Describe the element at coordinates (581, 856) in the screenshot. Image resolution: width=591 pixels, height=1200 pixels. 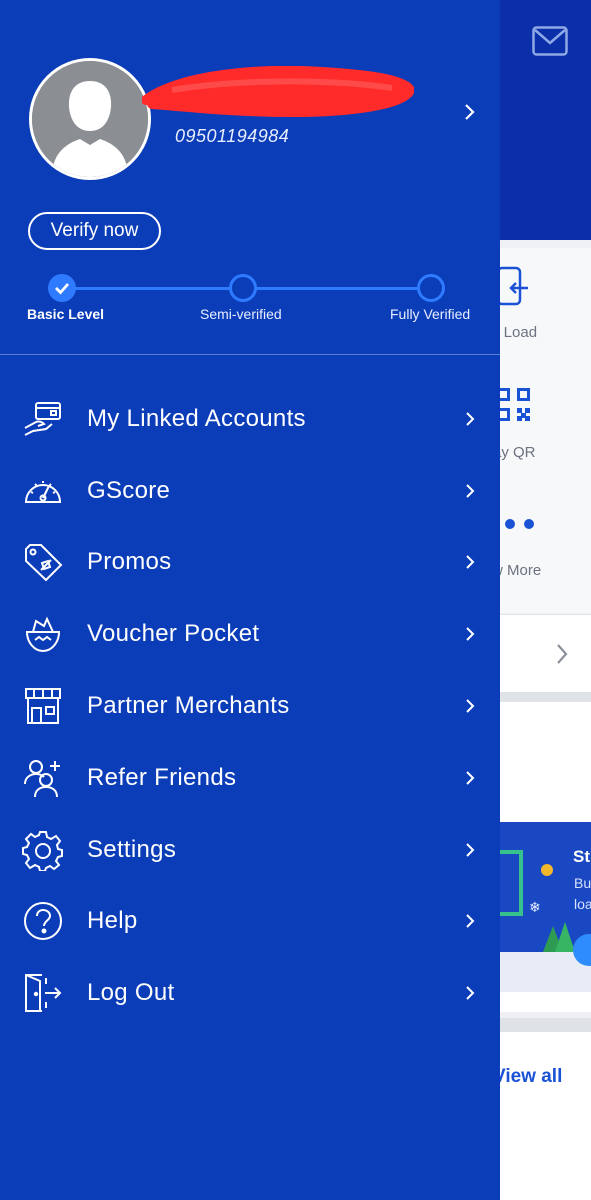
I see `banner-title: St` at that location.